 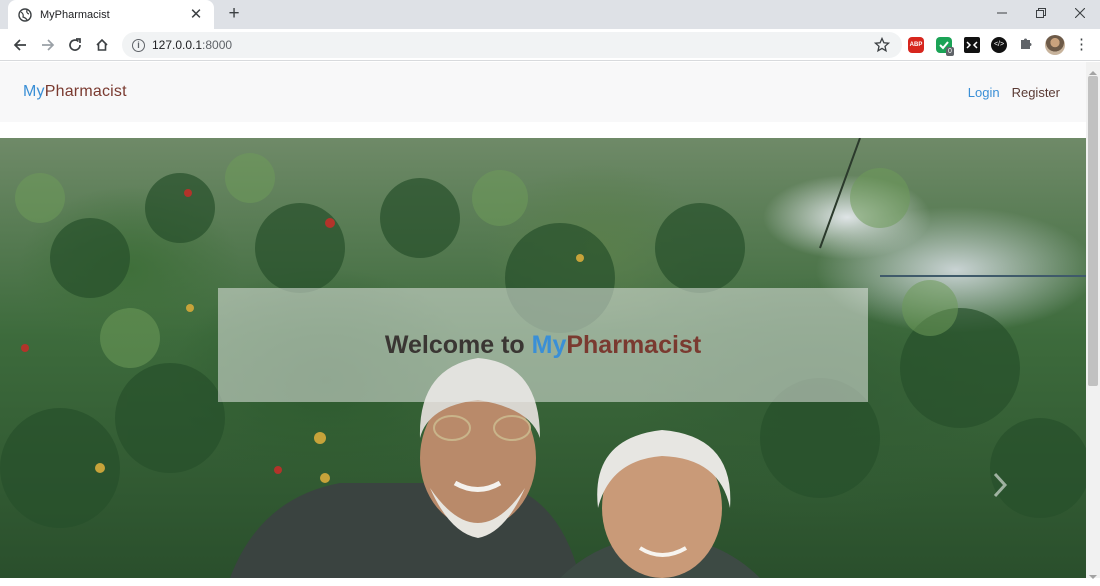 What do you see at coordinates (34, 91) in the screenshot?
I see `brand-my: My` at bounding box center [34, 91].